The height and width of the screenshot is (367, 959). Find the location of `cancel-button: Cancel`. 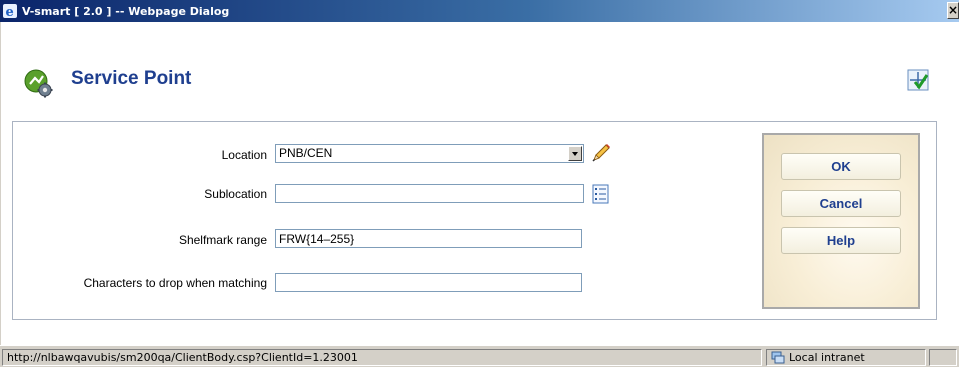

cancel-button: Cancel is located at coordinates (841, 203).